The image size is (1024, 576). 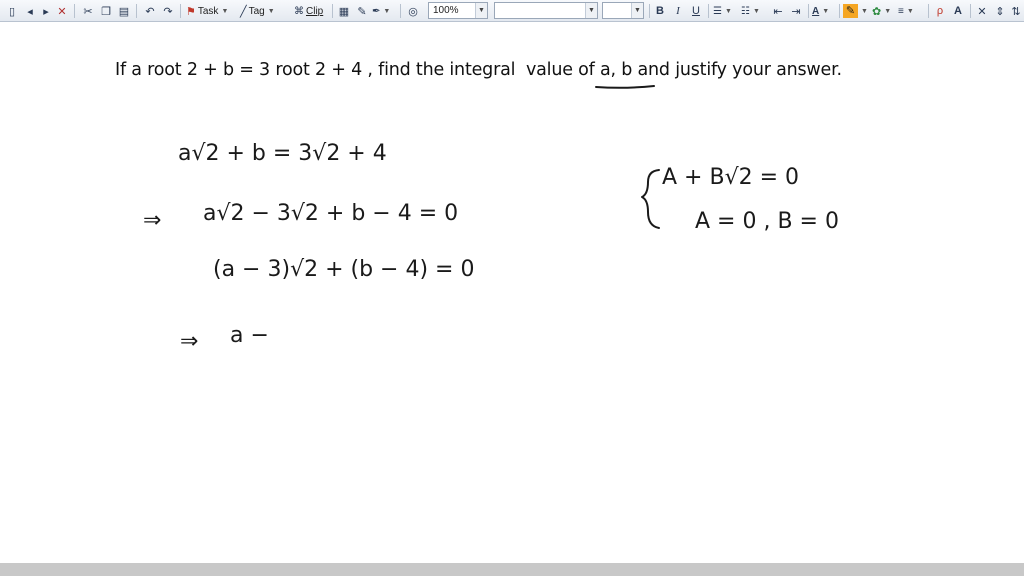 What do you see at coordinates (767, 221) in the screenshot?
I see `handwritten-side-line-2: A = 0 , B = 0` at bounding box center [767, 221].